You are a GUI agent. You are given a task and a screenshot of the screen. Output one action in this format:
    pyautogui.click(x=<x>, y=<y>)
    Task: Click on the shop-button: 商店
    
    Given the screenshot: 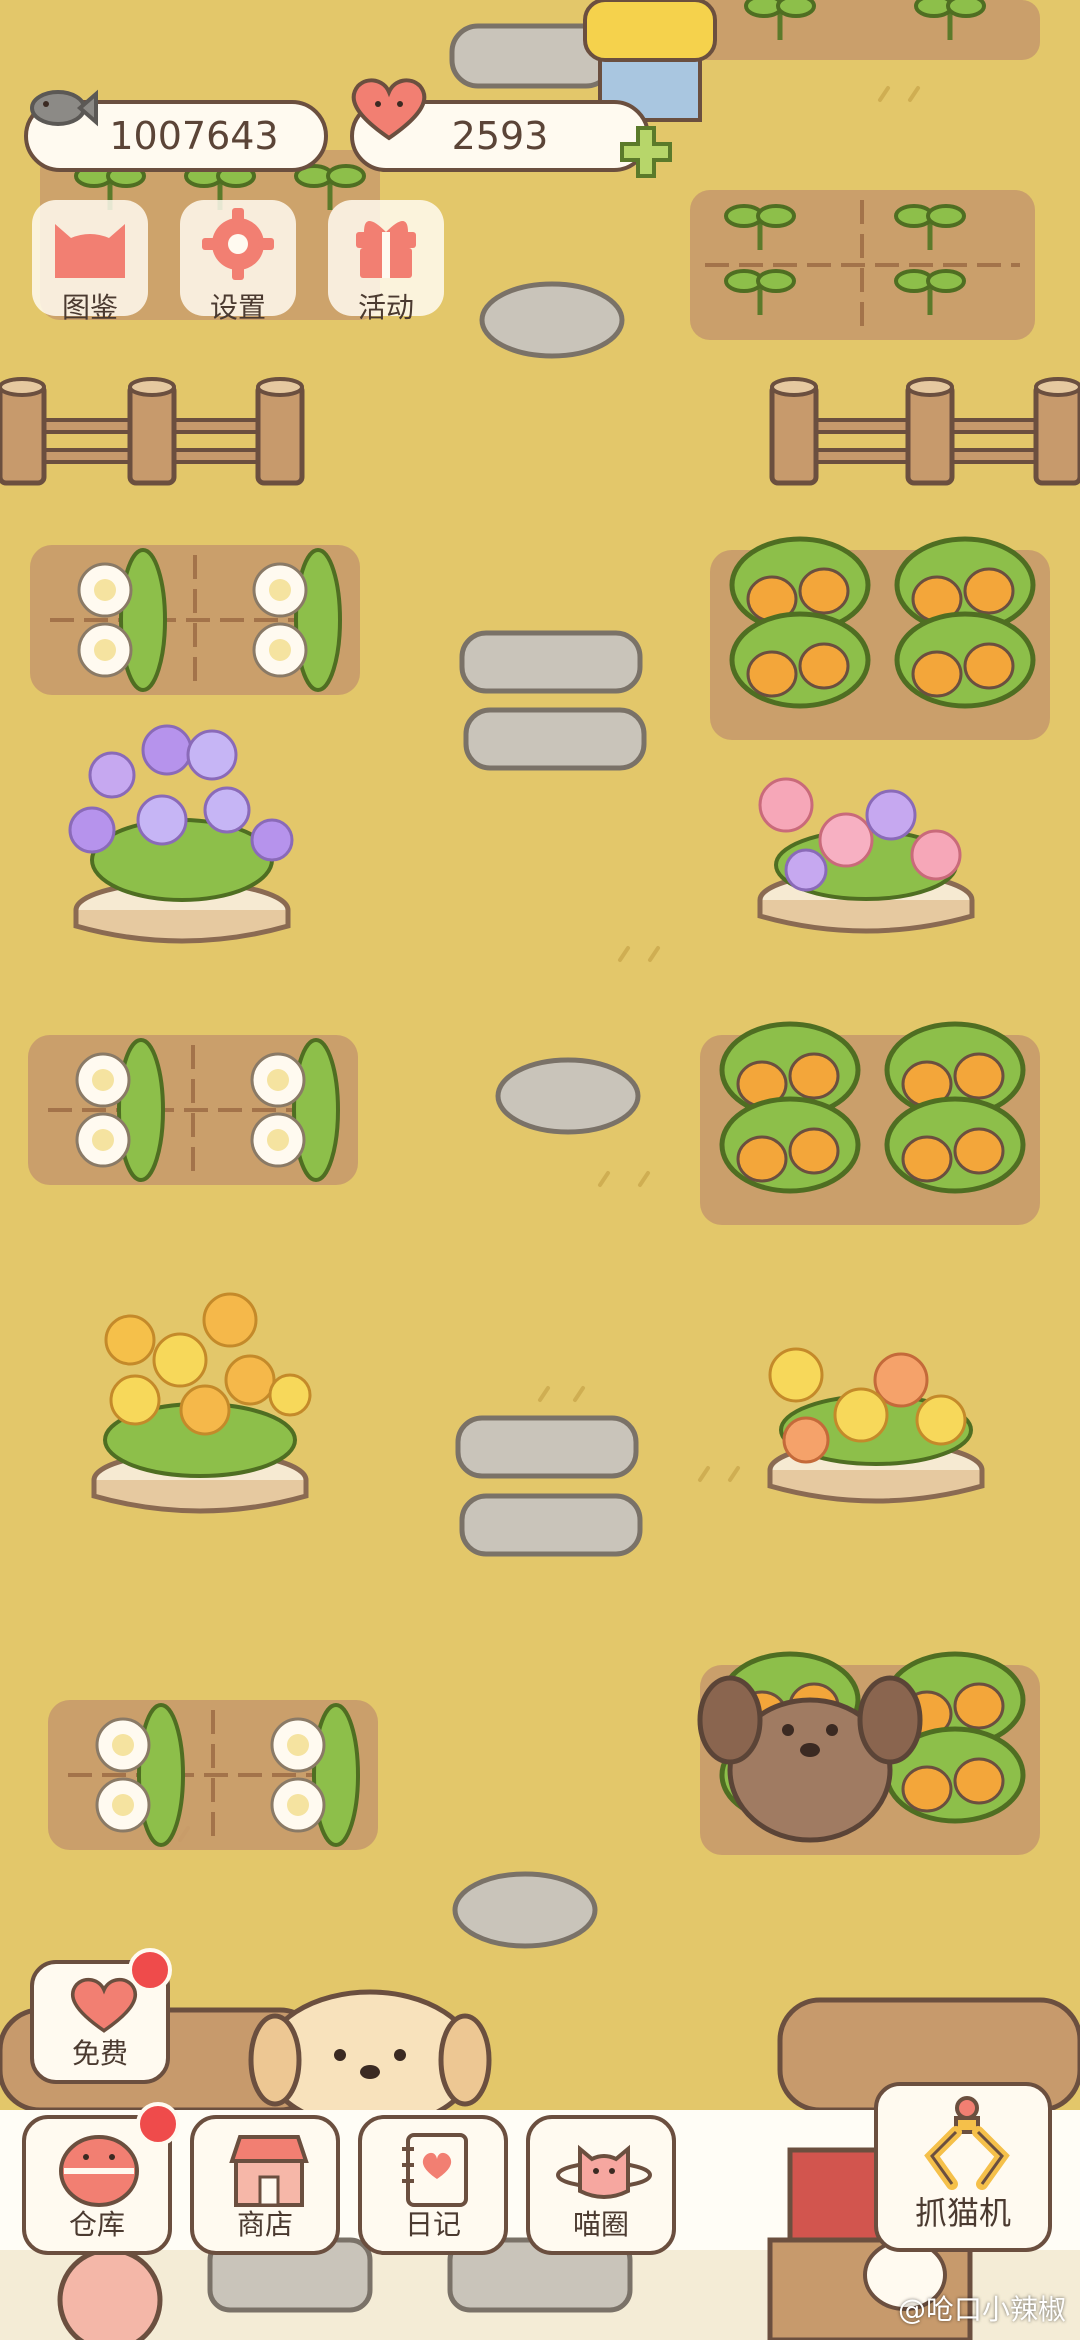 What is the action you would take?
    pyautogui.click(x=265, y=2185)
    